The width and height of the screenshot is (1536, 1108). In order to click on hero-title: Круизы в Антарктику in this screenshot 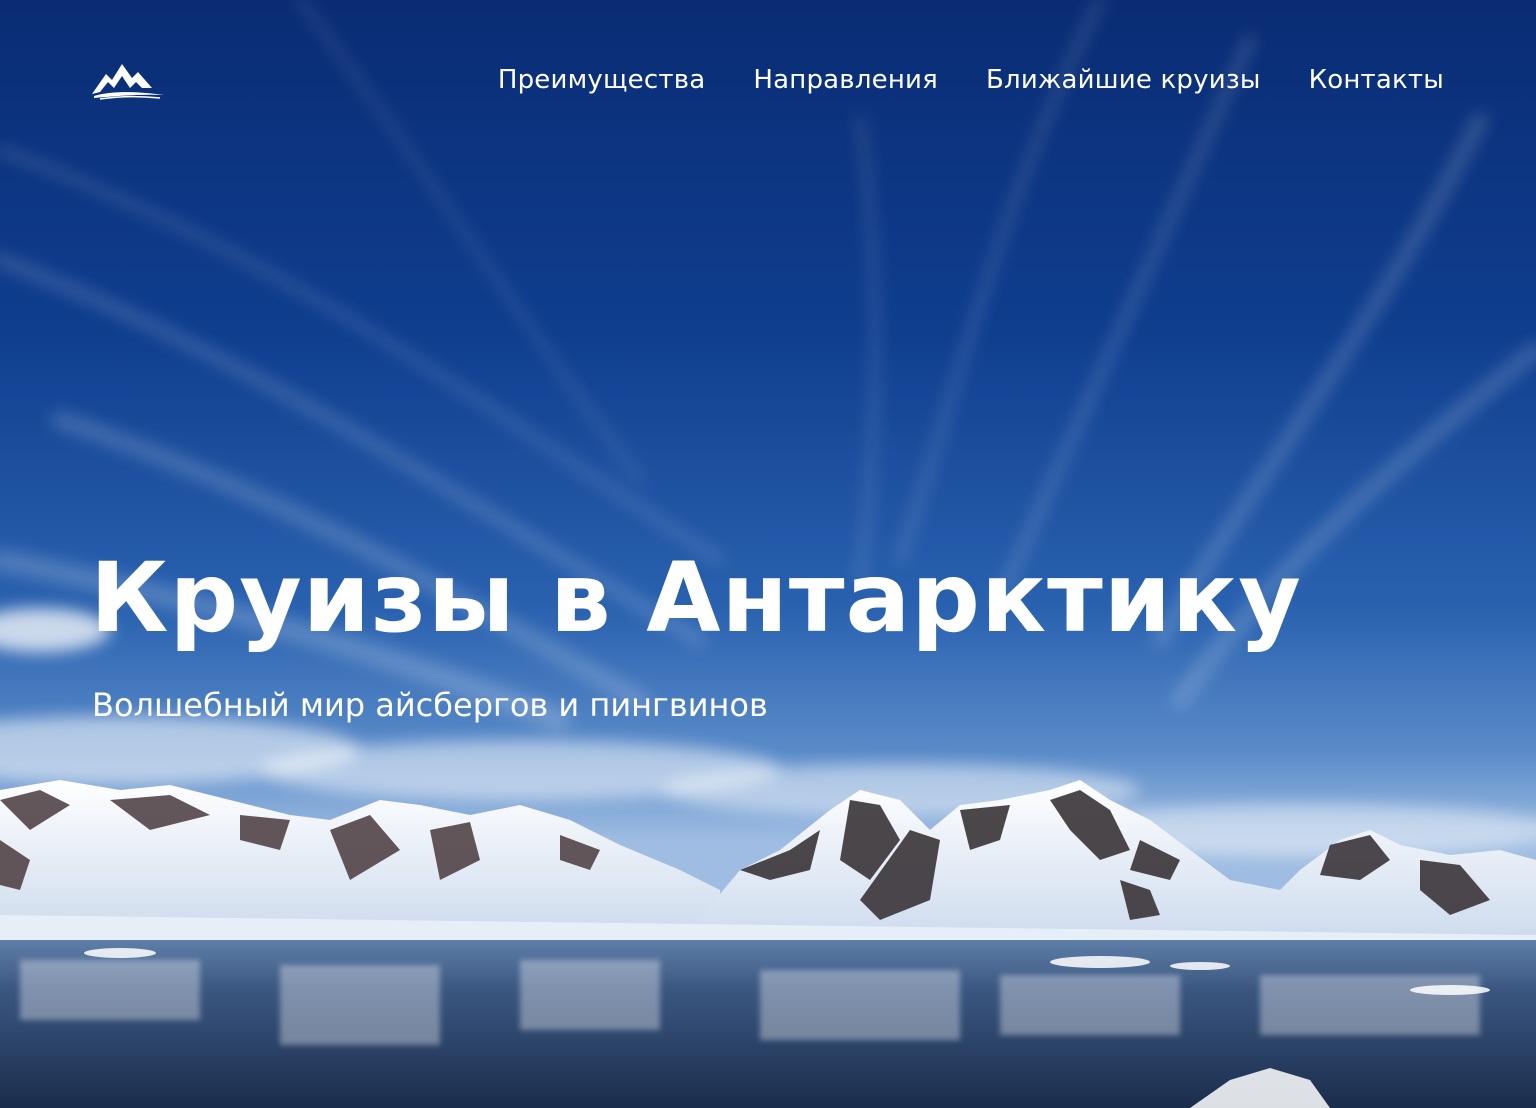, I will do `click(696, 598)`.